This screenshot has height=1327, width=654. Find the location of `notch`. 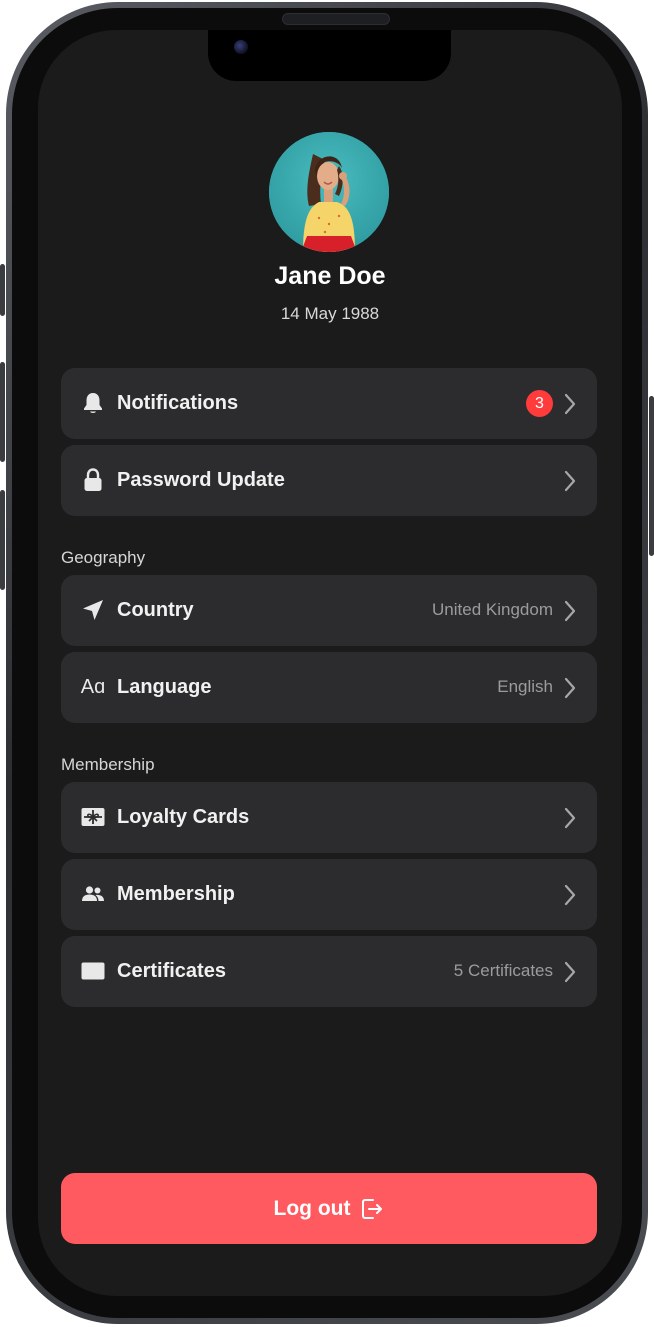

notch is located at coordinates (329, 55).